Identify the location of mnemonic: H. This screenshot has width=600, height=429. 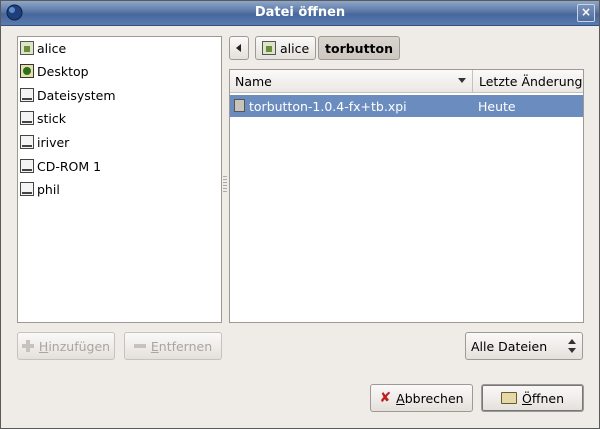
(43, 346).